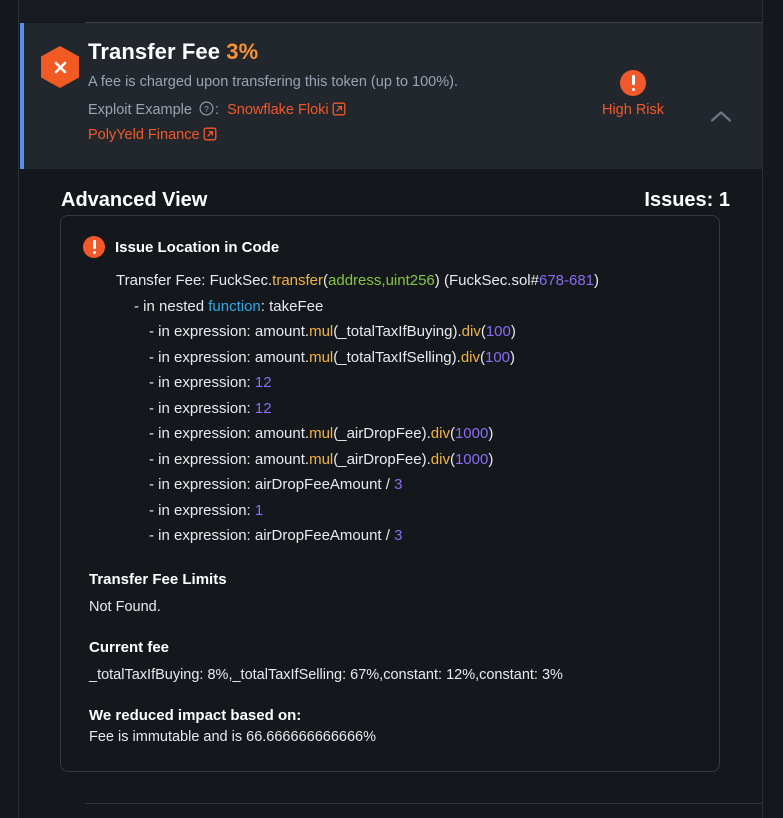 Image resolution: width=783 pixels, height=818 pixels. What do you see at coordinates (390, 594) in the screenshot?
I see `detail-section: Transfer Fee Limits Not Found.` at bounding box center [390, 594].